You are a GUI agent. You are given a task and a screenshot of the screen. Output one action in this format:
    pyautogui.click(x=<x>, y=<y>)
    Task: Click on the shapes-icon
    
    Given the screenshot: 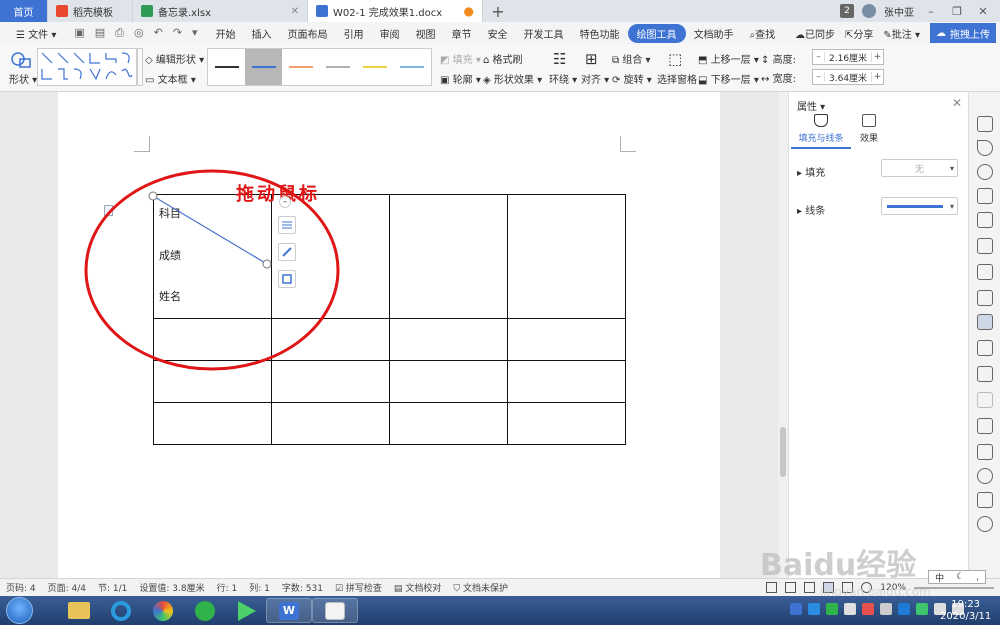 What is the action you would take?
    pyautogui.click(x=985, y=196)
    